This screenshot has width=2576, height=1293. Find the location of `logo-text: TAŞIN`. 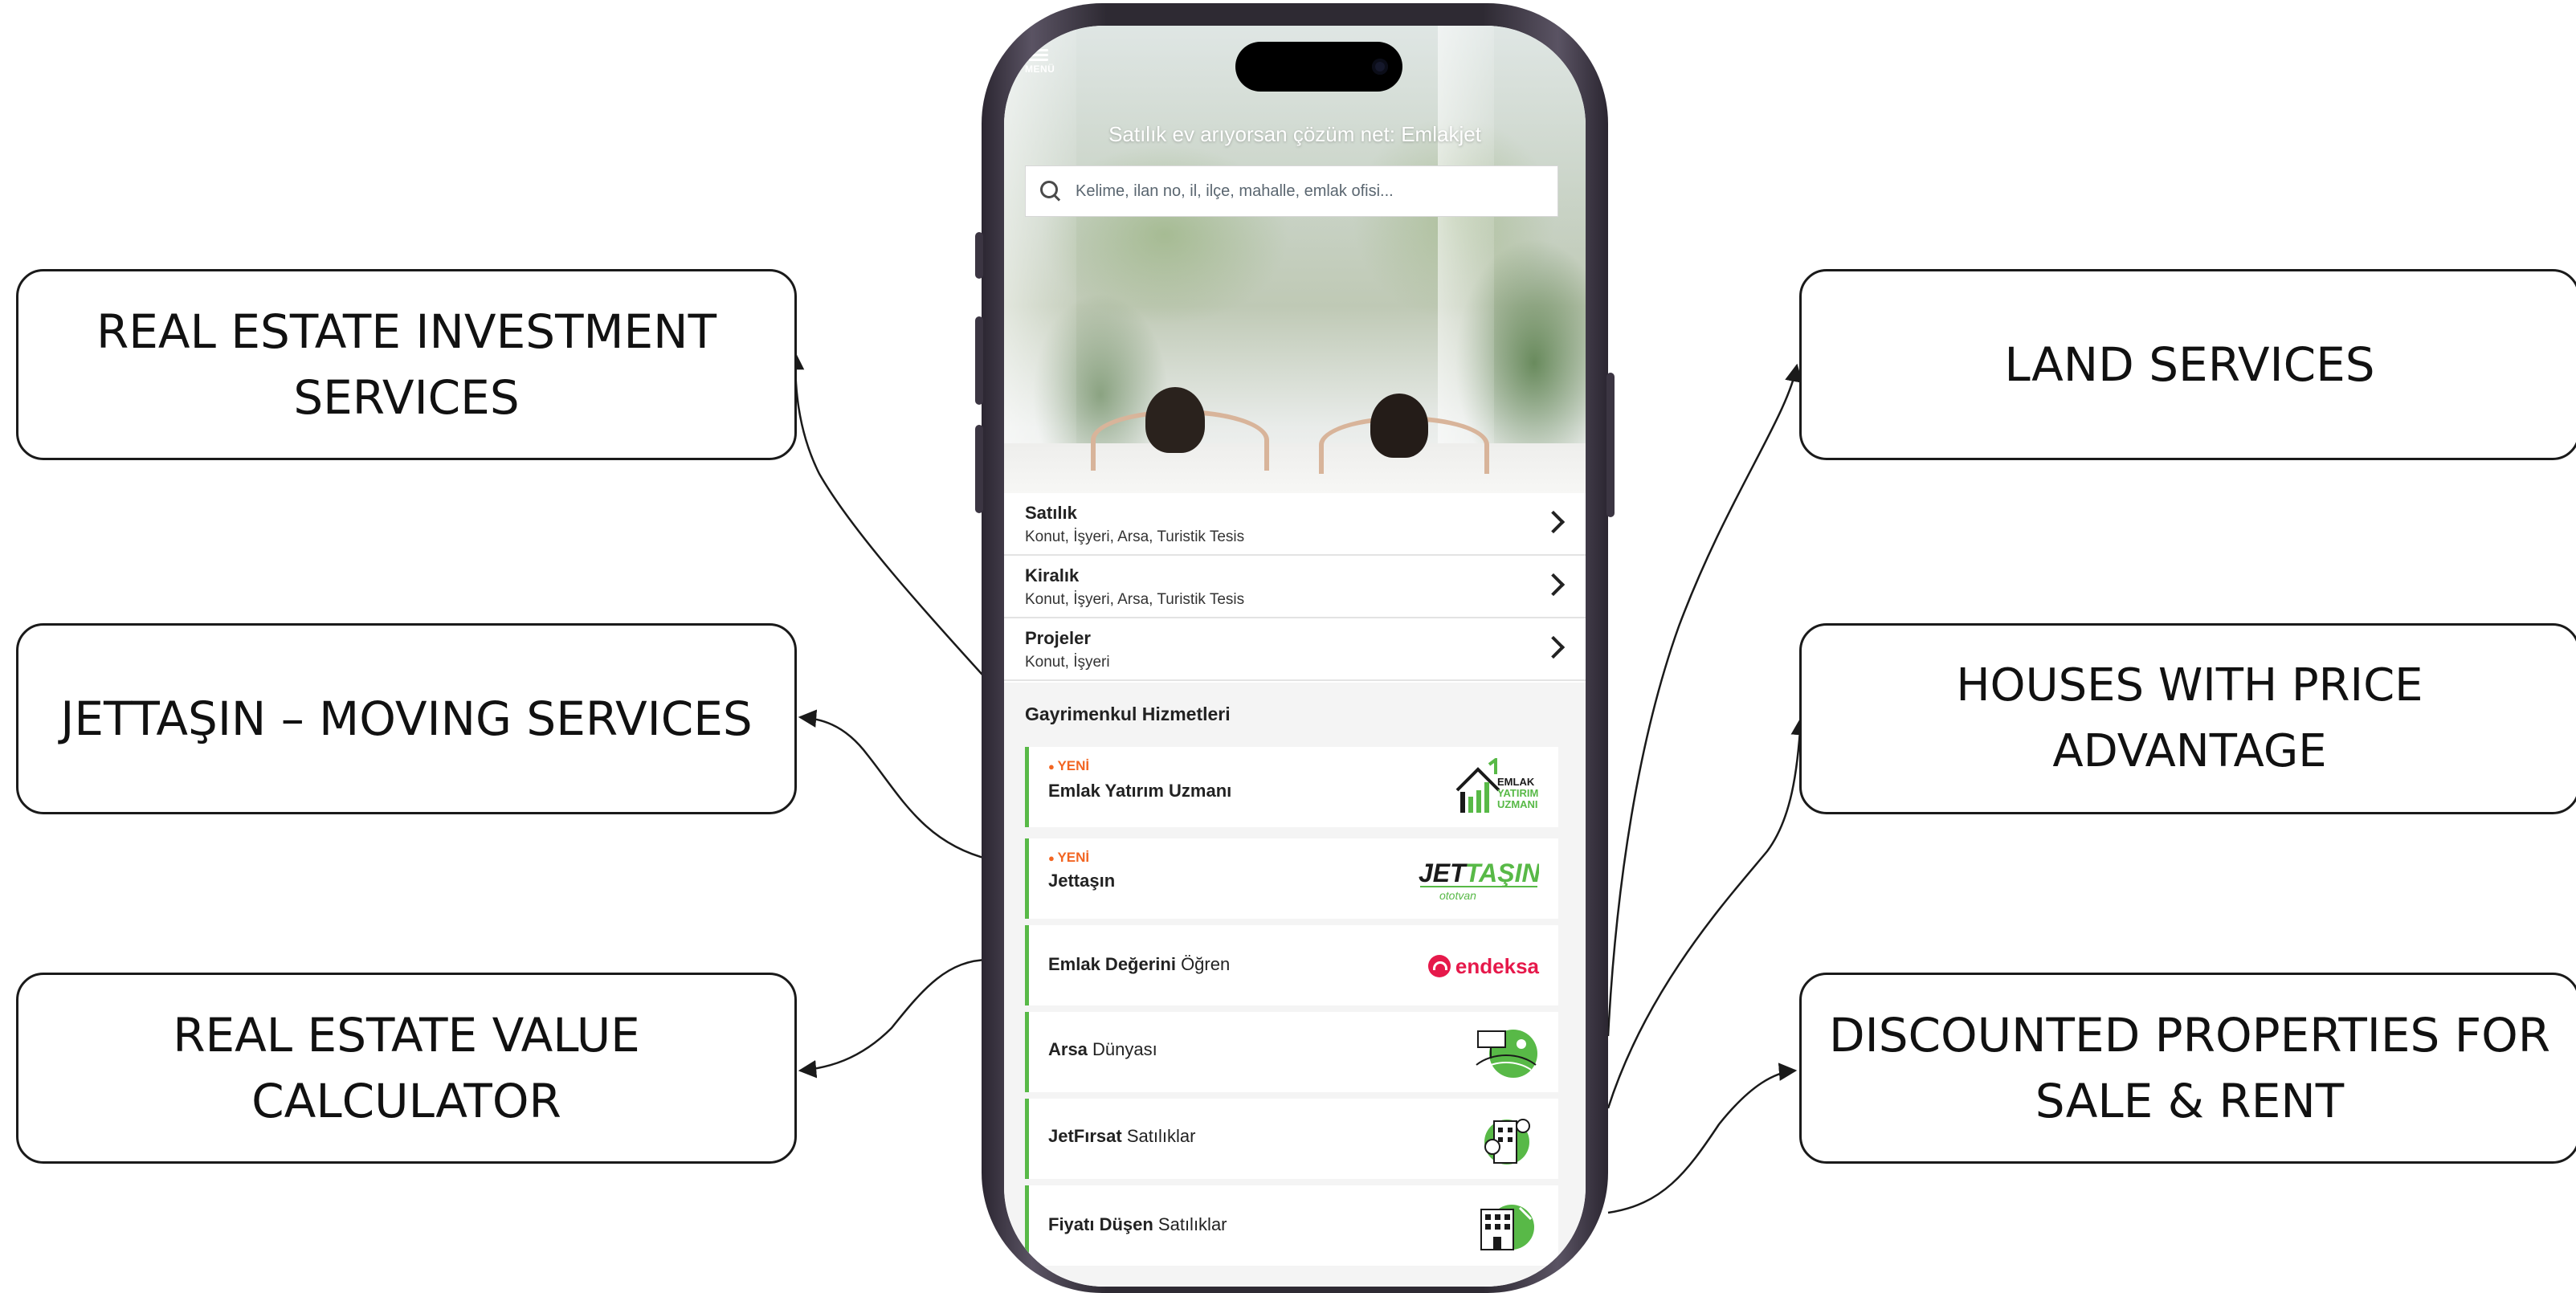

logo-text: TAŞIN is located at coordinates (1502, 873).